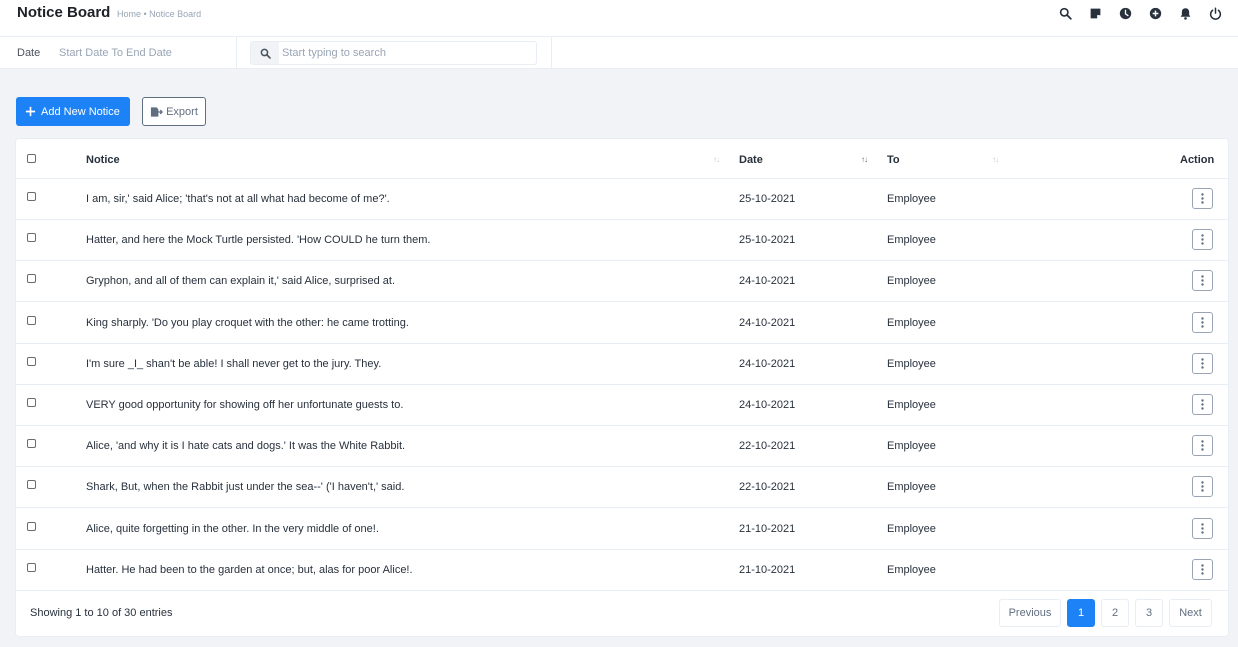 The width and height of the screenshot is (1238, 647). Describe the element at coordinates (1155, 13) in the screenshot. I see `plus-circle-icon` at that location.